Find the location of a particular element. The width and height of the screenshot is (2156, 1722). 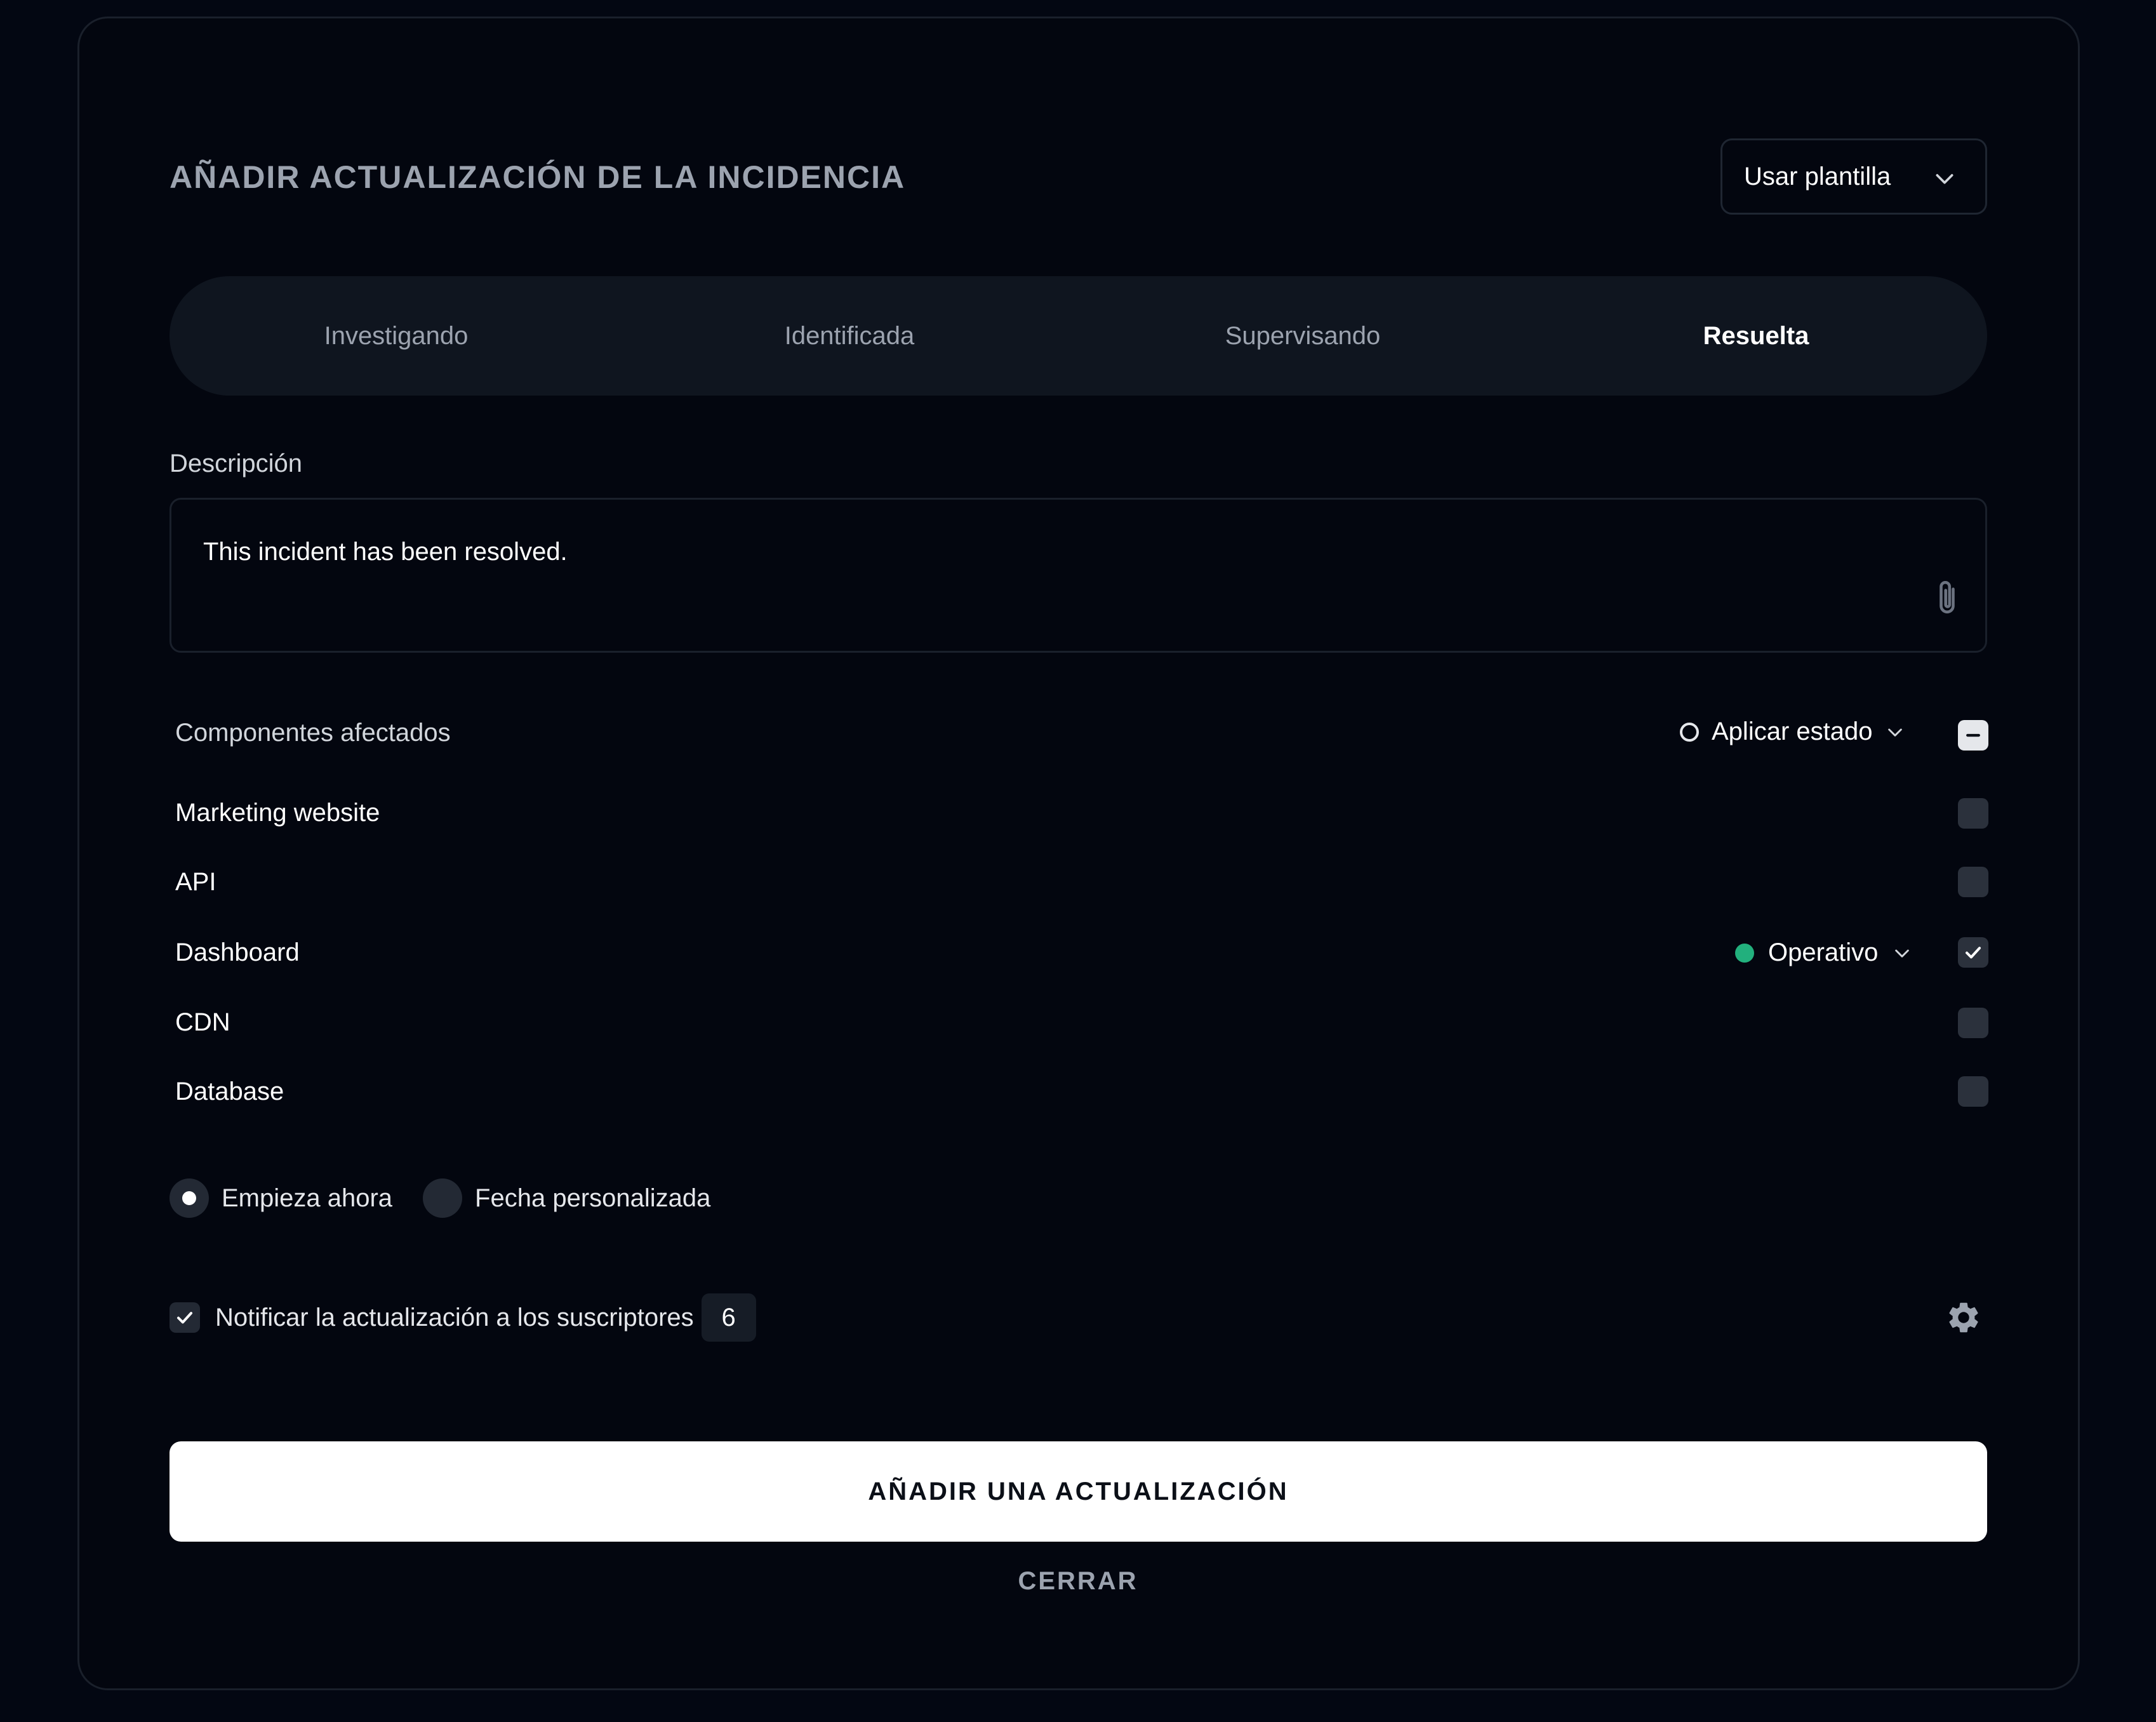

paperclip-icon is located at coordinates (1947, 597).